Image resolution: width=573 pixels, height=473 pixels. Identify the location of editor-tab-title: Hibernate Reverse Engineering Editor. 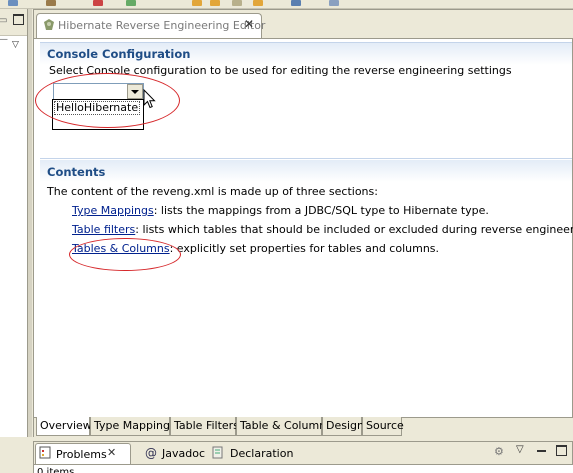
(162, 25).